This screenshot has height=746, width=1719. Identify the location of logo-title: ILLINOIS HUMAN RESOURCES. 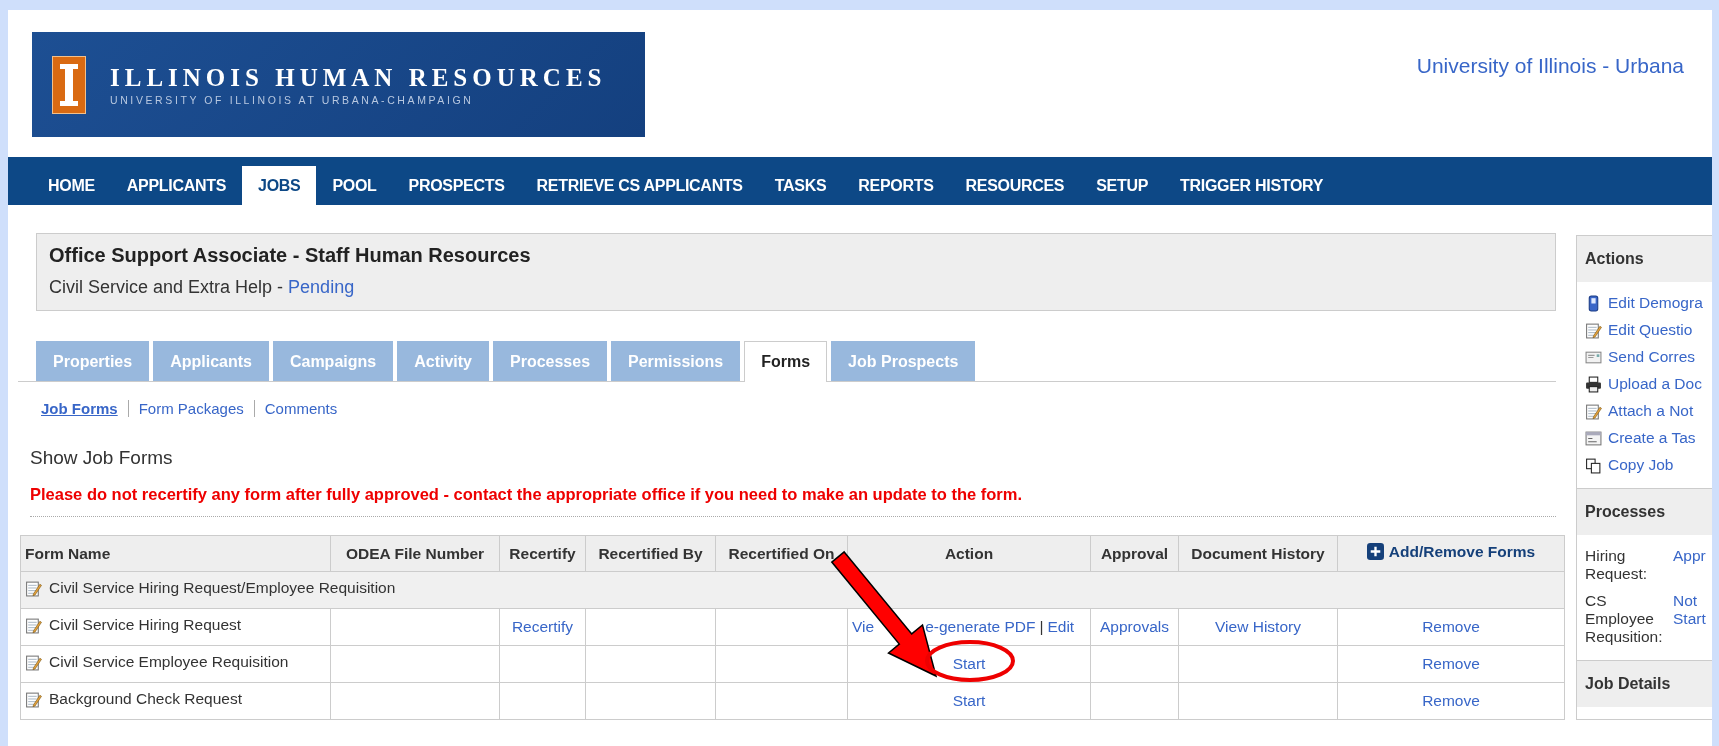
(358, 77).